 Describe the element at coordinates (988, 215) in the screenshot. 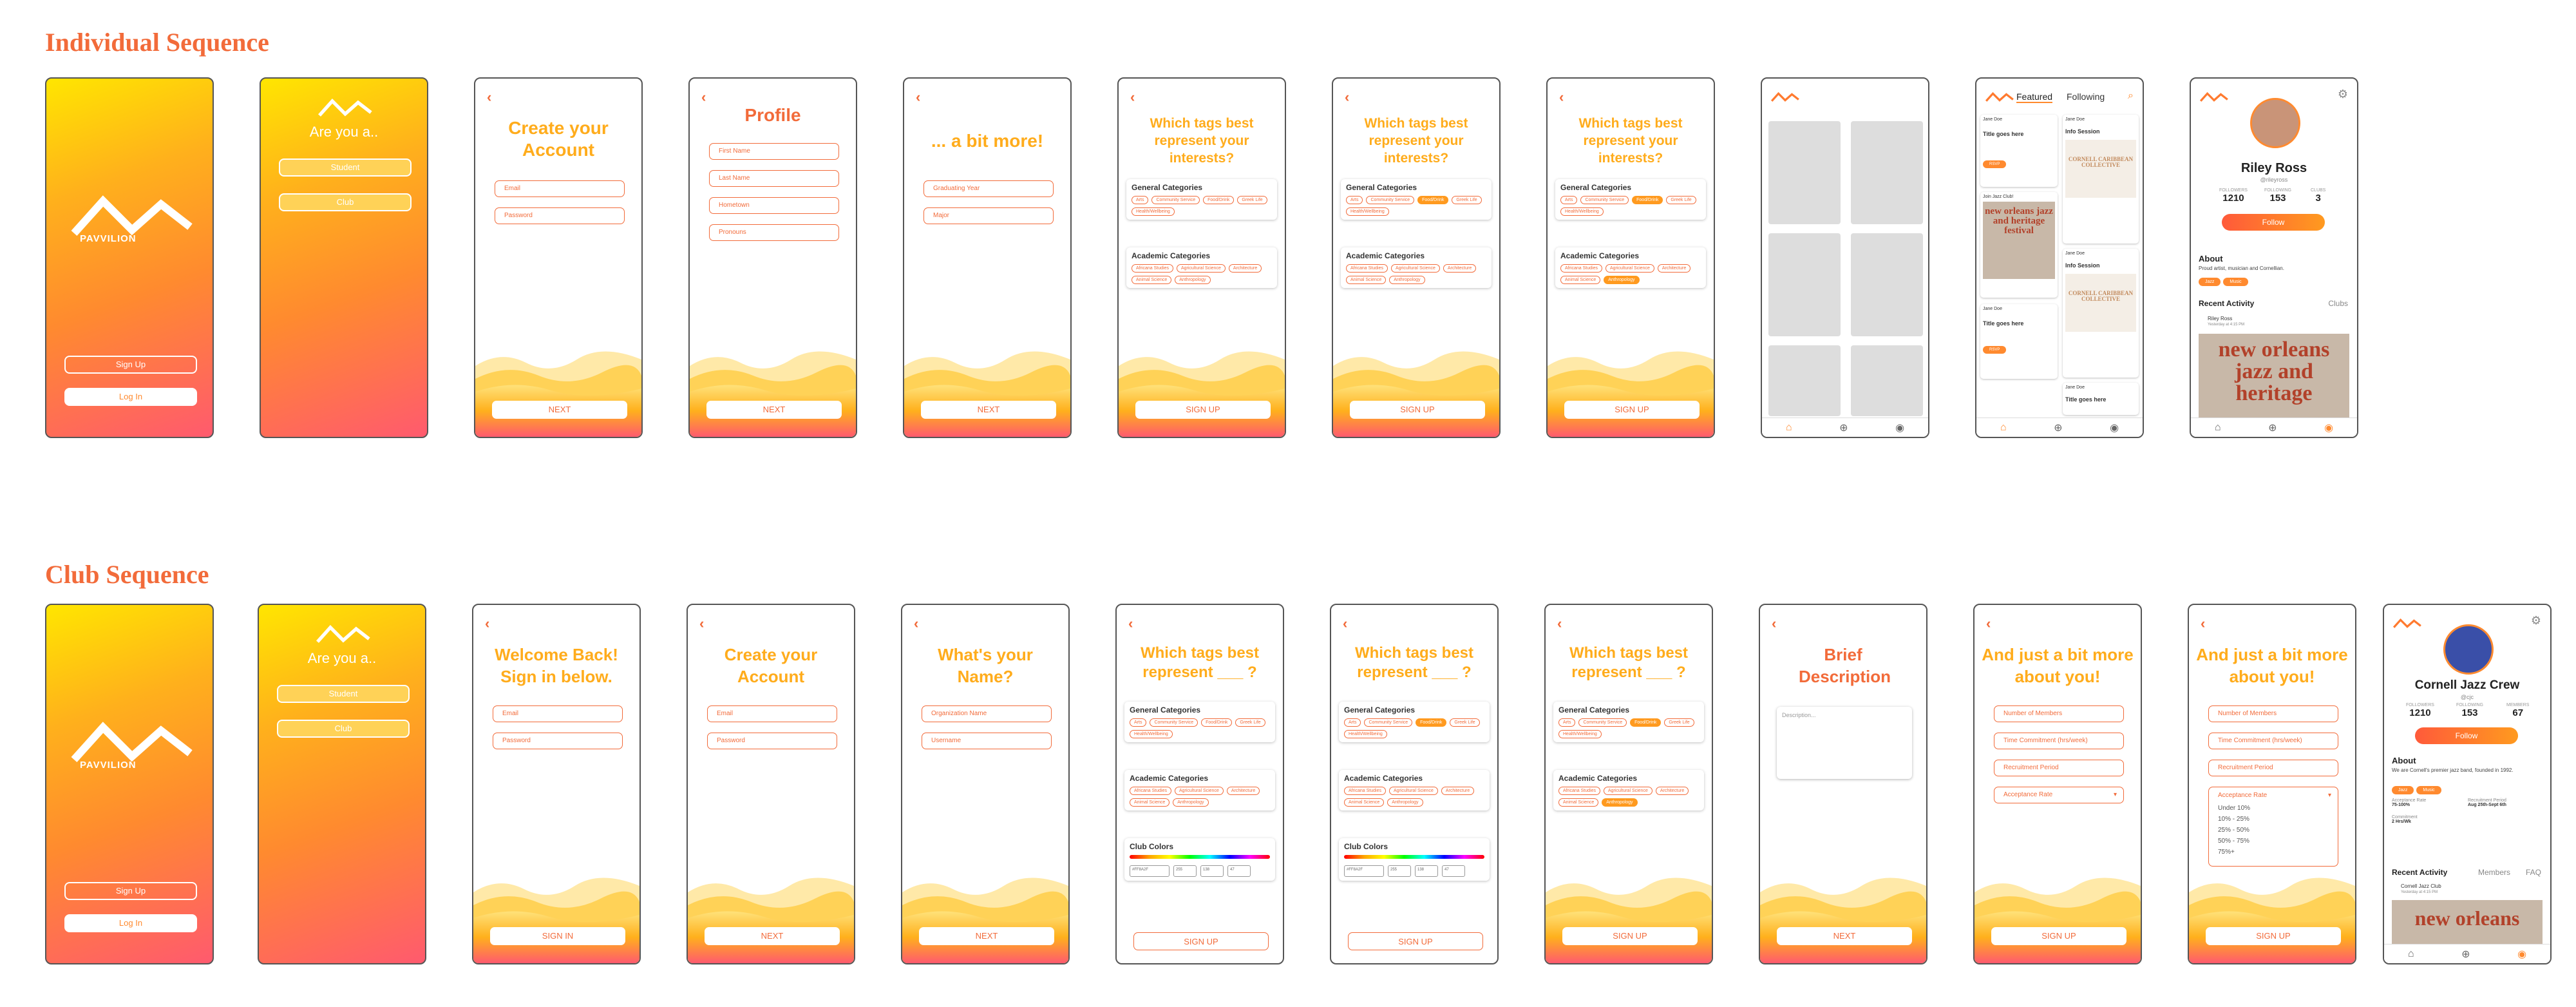

I see `major-field: Major` at that location.